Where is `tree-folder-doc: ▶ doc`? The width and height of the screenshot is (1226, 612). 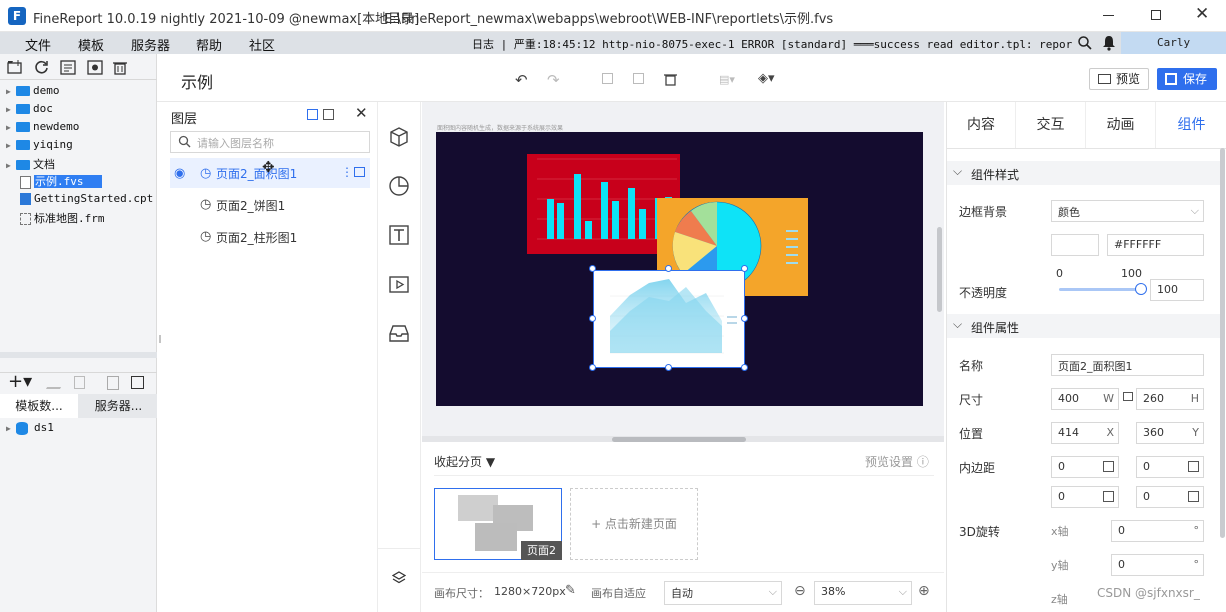 tree-folder-doc: ▶ doc is located at coordinates (29, 111).